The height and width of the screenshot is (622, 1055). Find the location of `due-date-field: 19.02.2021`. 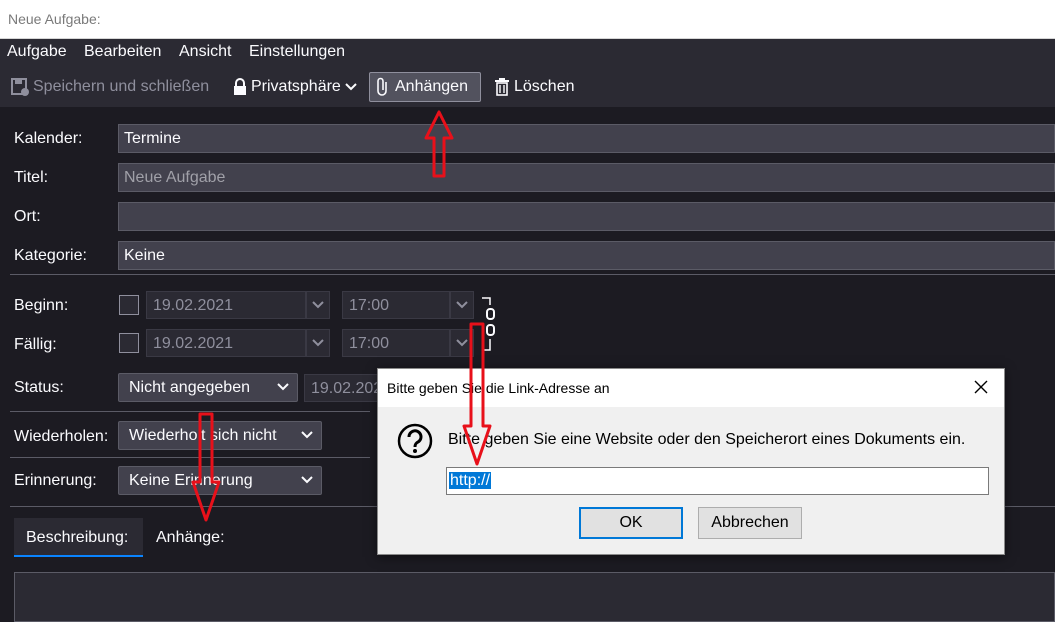

due-date-field: 19.02.2021 is located at coordinates (226, 343).